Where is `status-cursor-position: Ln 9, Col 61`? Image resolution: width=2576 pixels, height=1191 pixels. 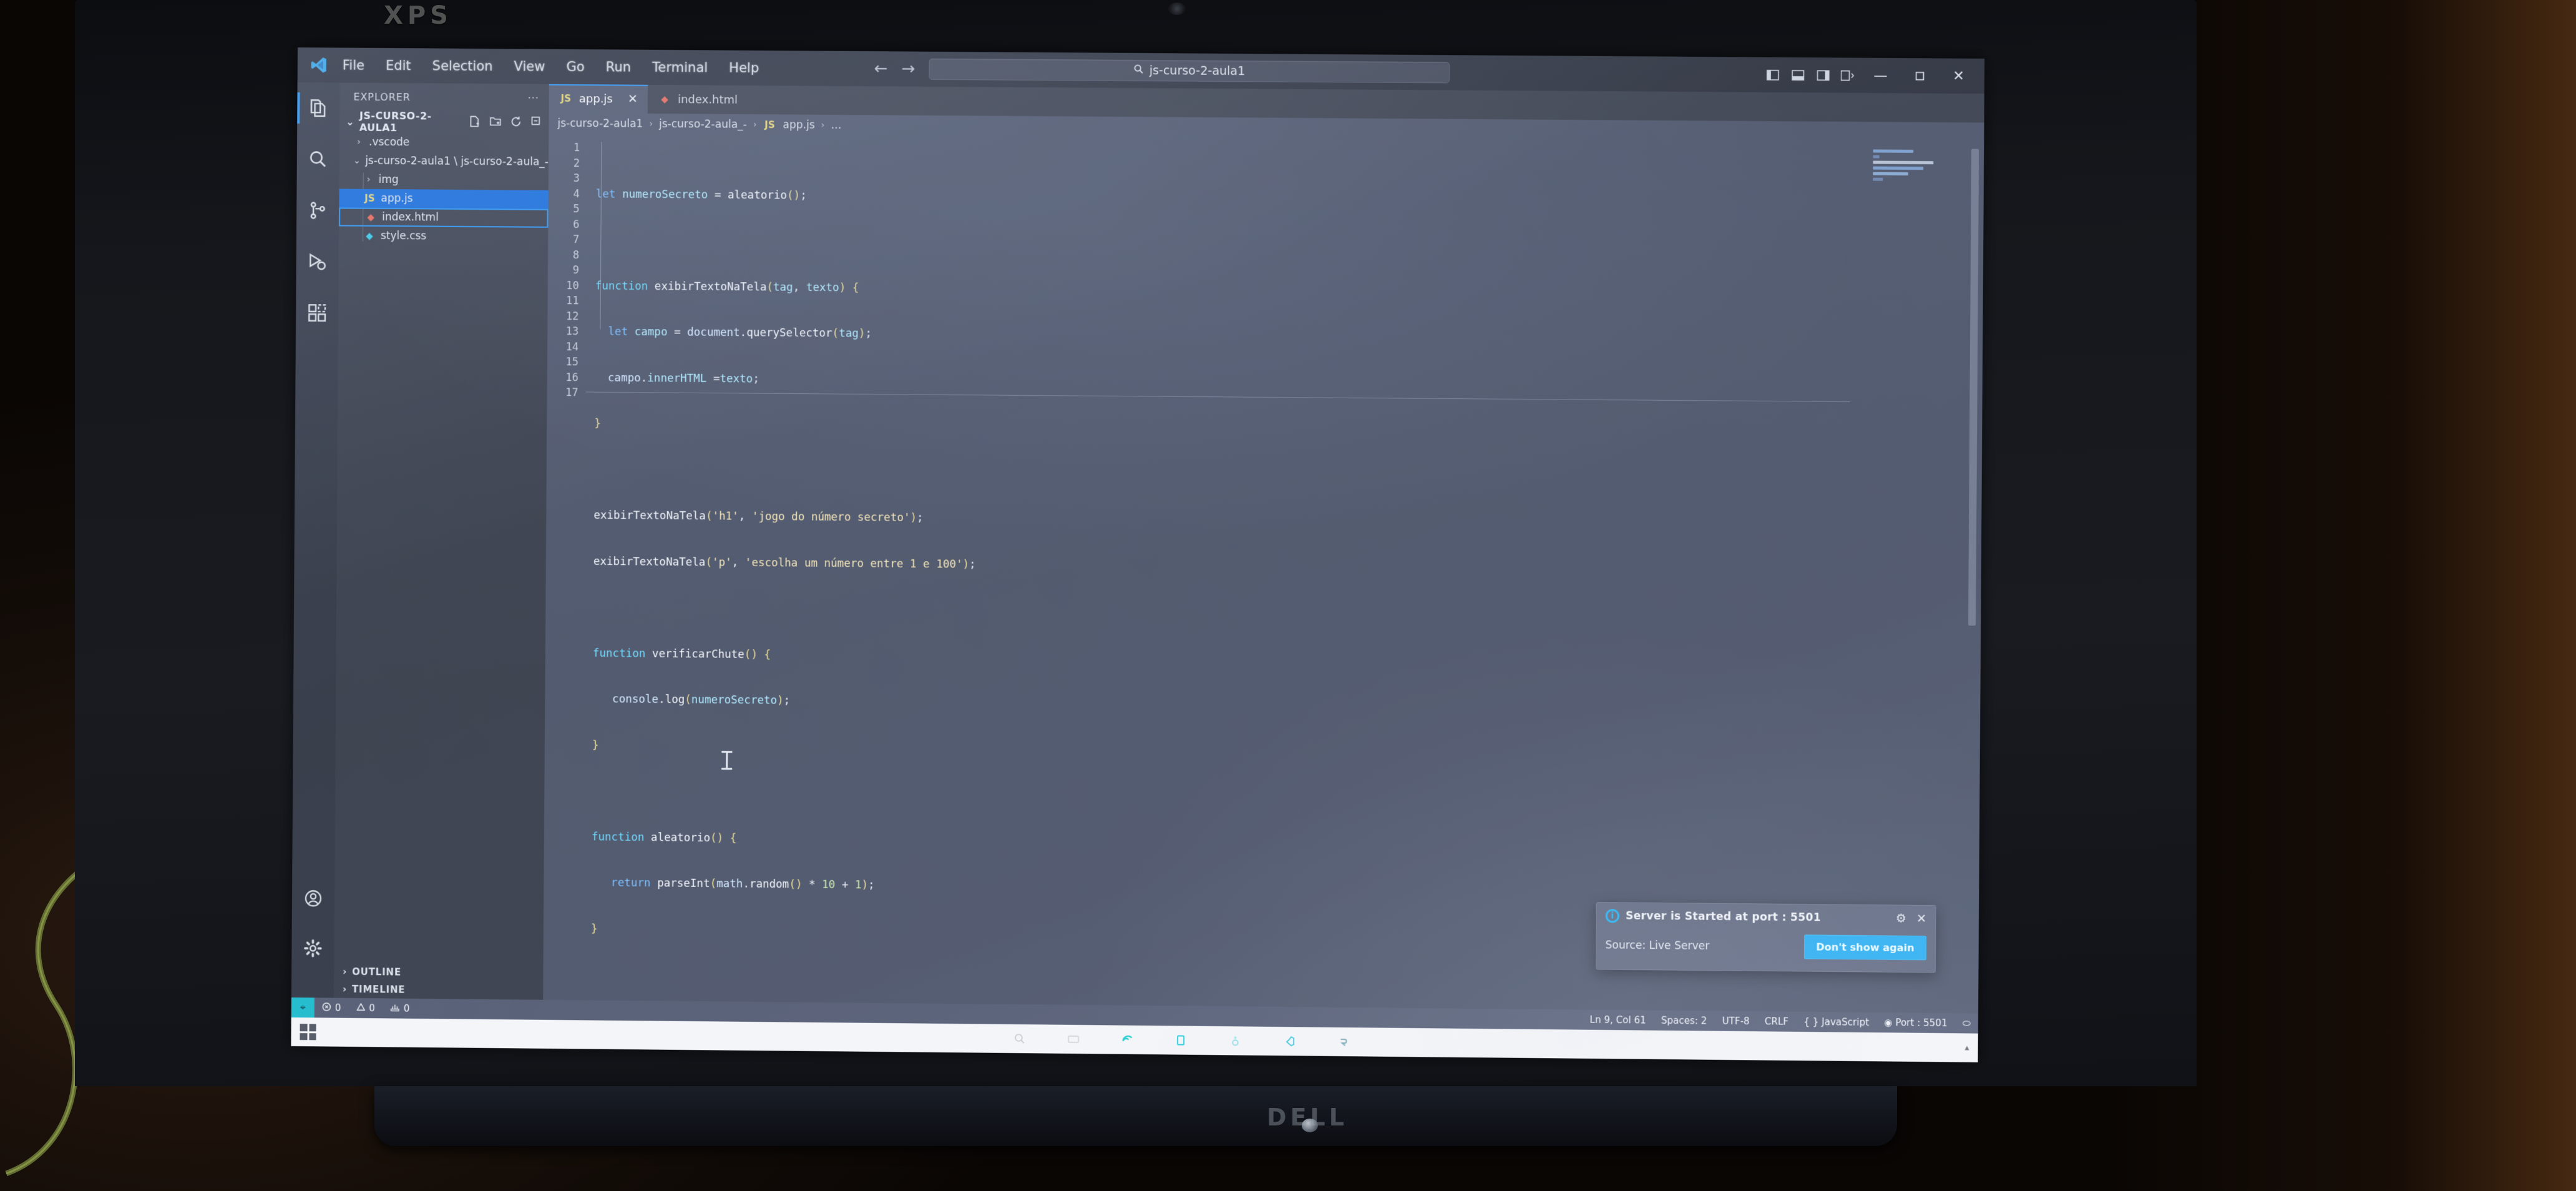 status-cursor-position: Ln 9, Col 61 is located at coordinates (1617, 1020).